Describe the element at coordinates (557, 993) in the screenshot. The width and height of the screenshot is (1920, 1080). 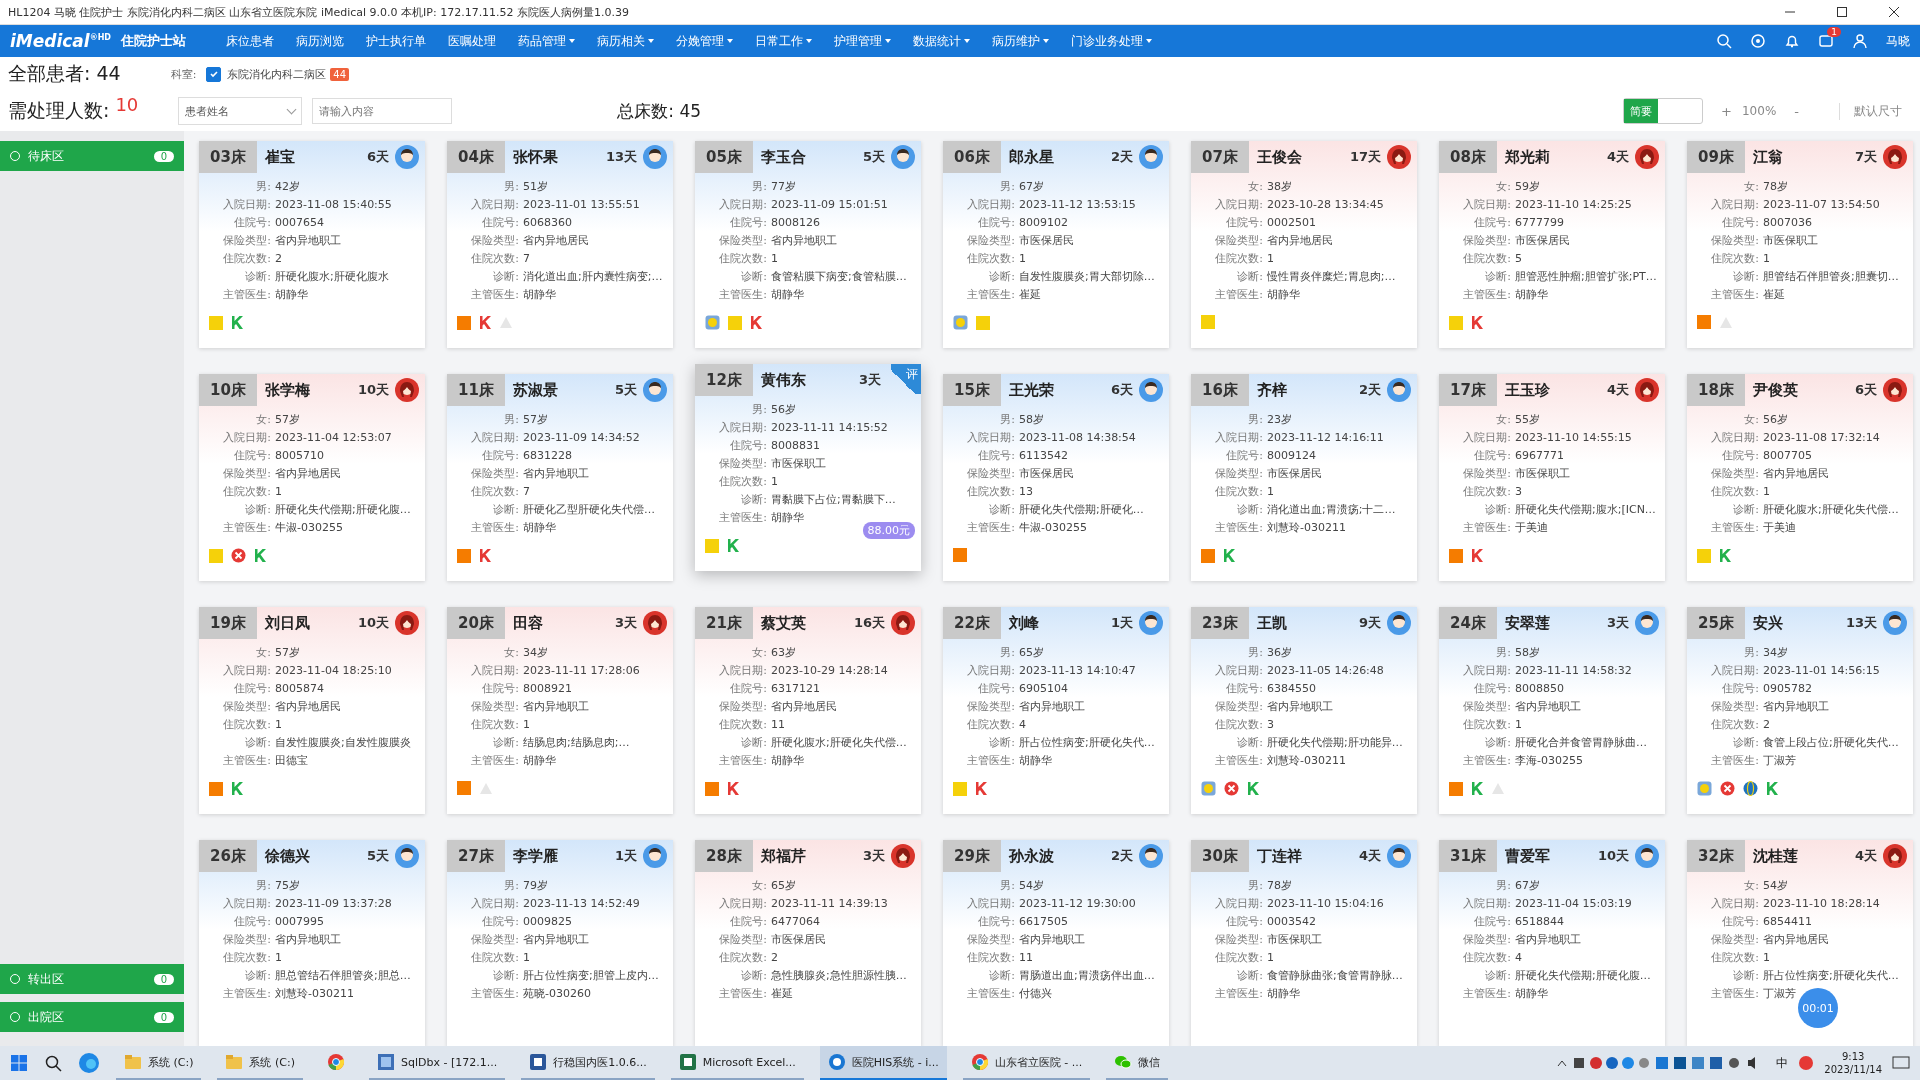
I see `field-value: 苑晓-030260` at that location.